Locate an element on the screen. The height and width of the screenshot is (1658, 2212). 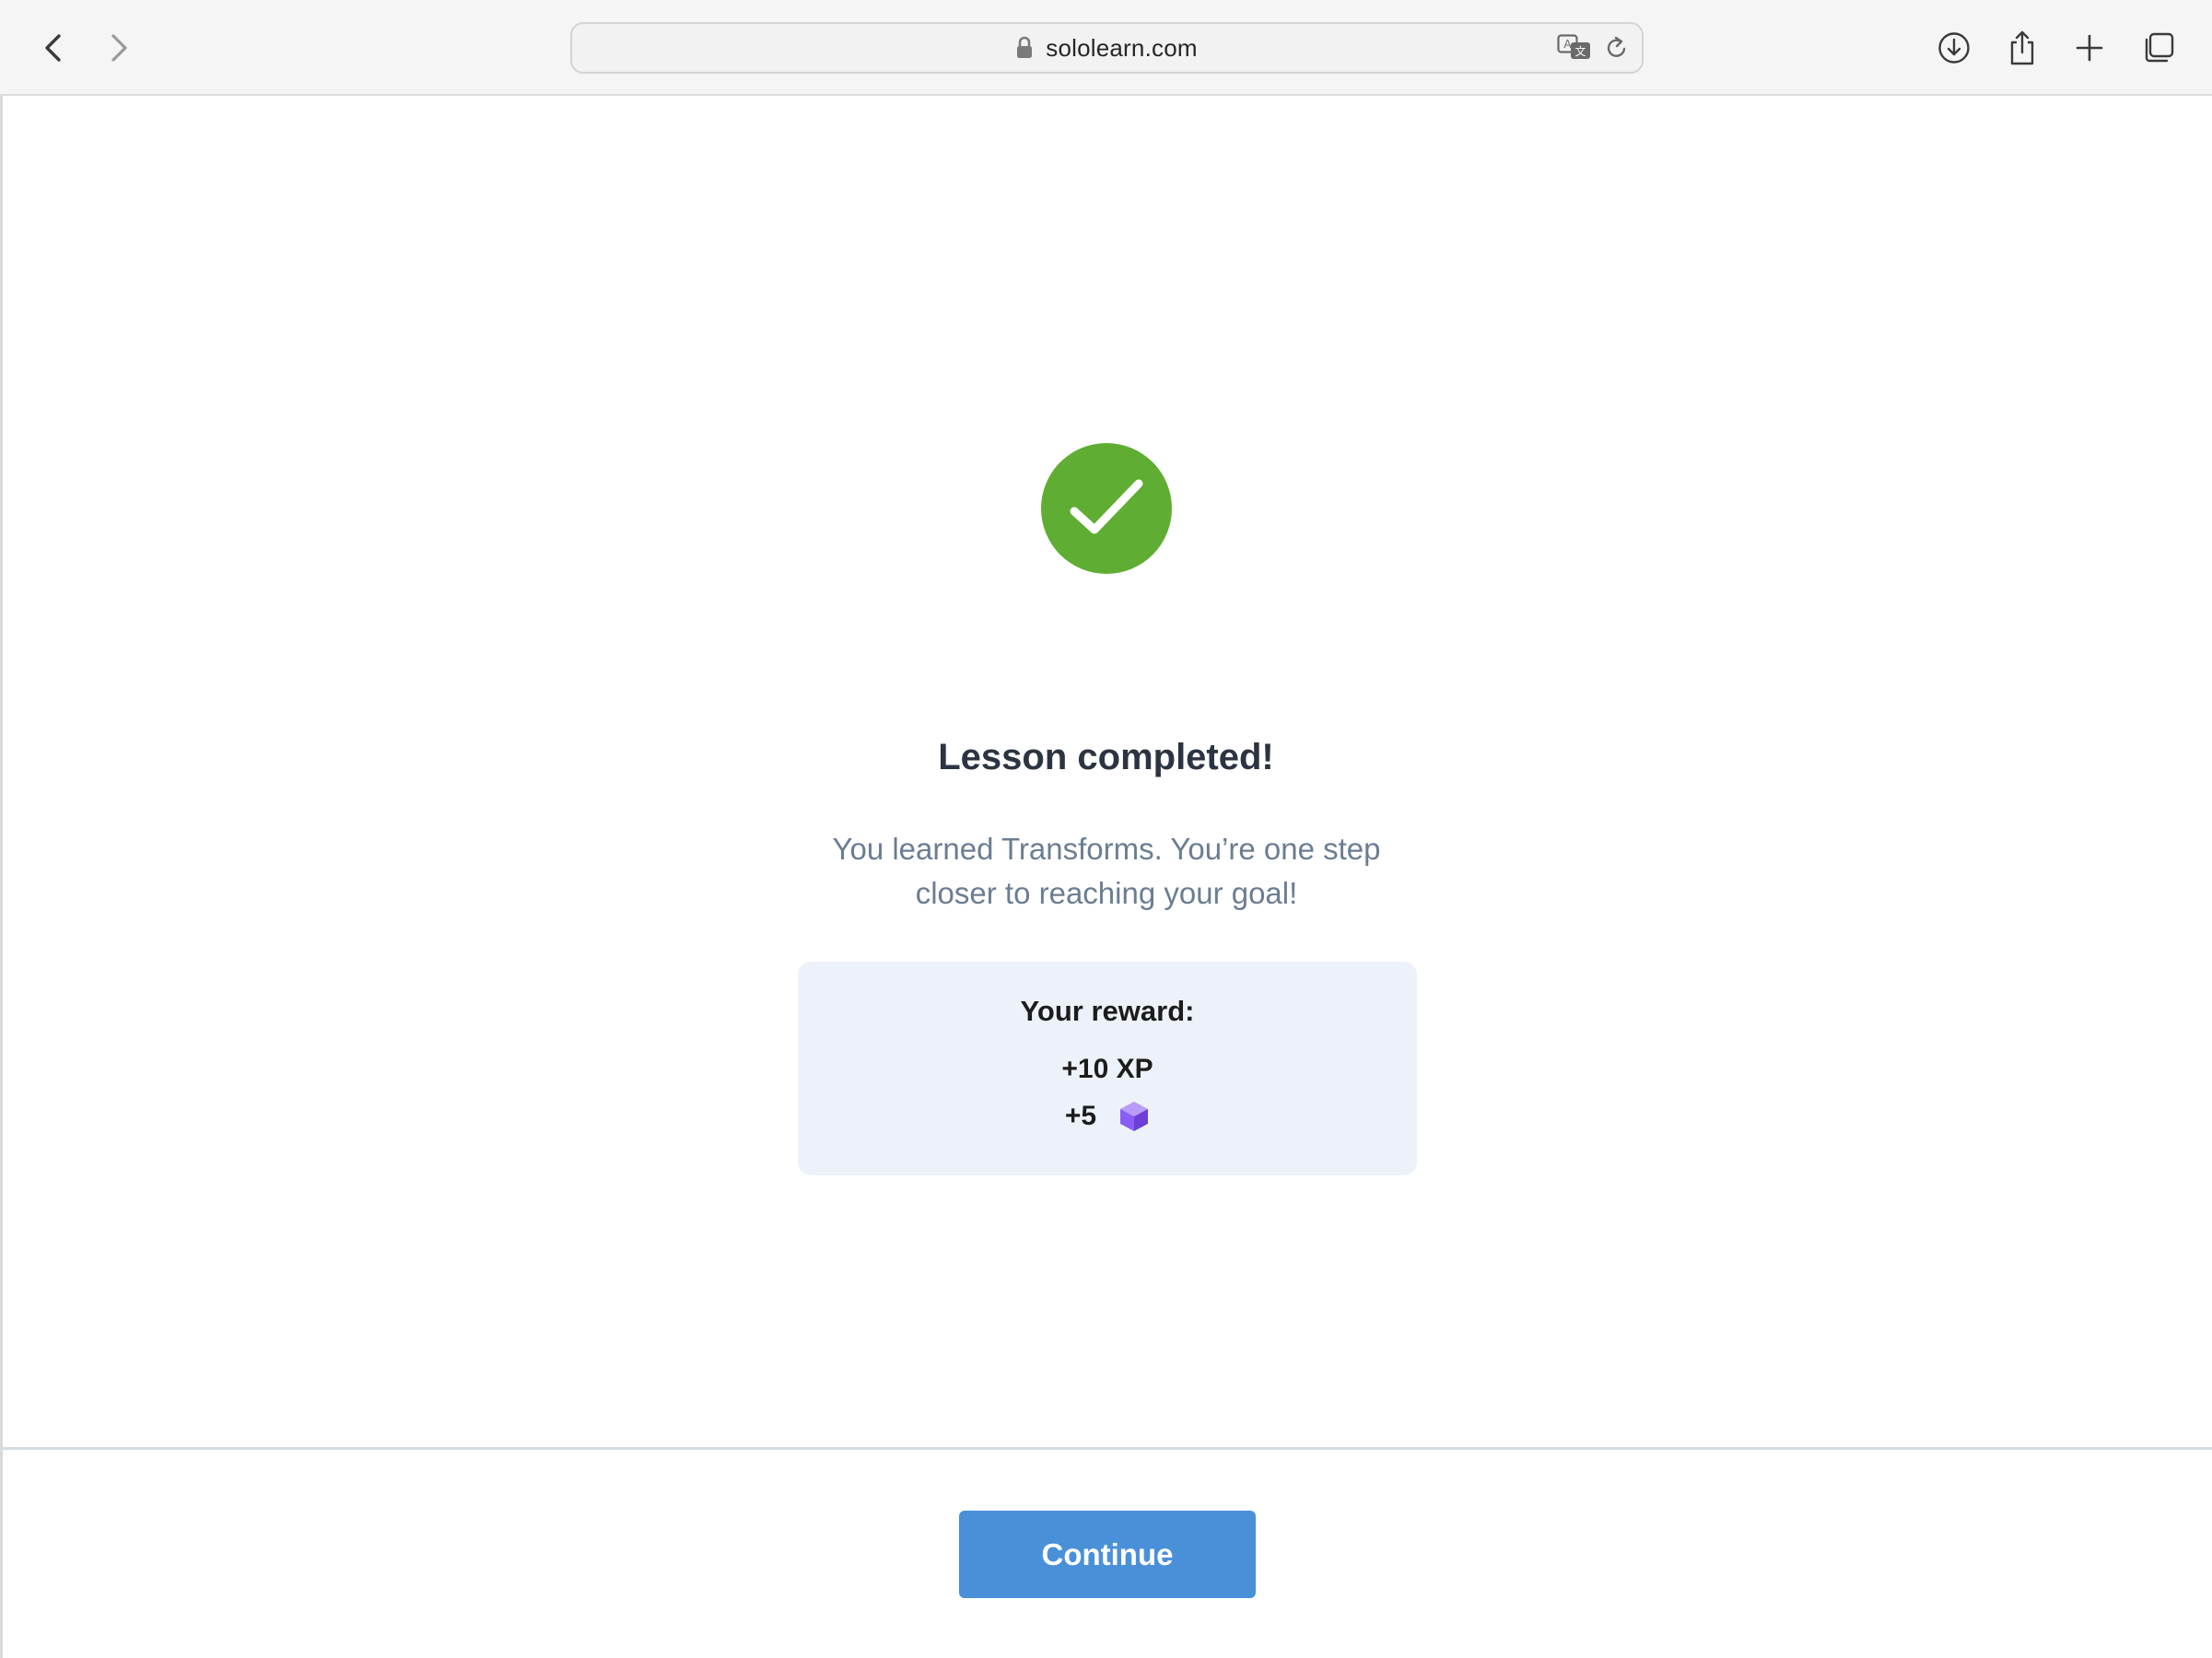
back-button is located at coordinates (53, 48).